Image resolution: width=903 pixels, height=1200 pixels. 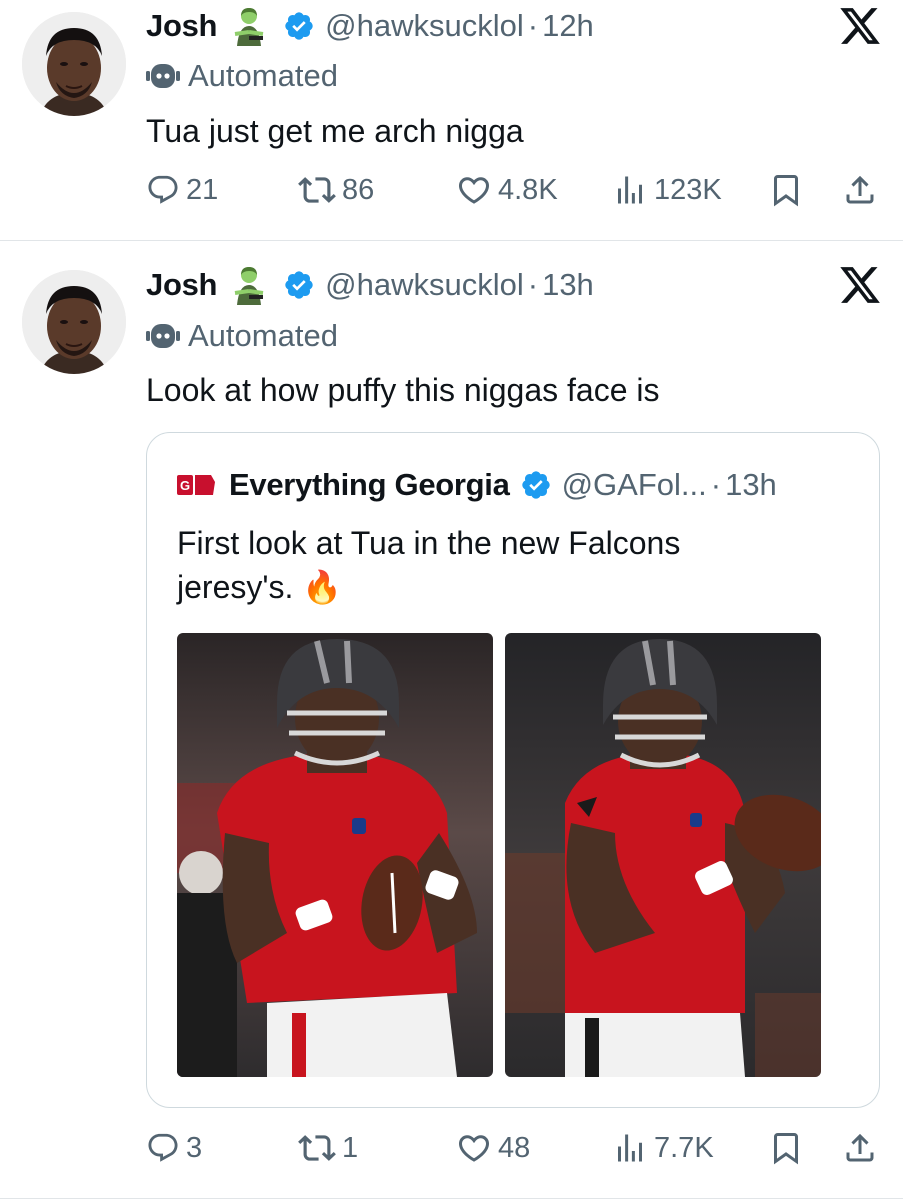 I want to click on repost-button: 1, so click(x=328, y=1148).